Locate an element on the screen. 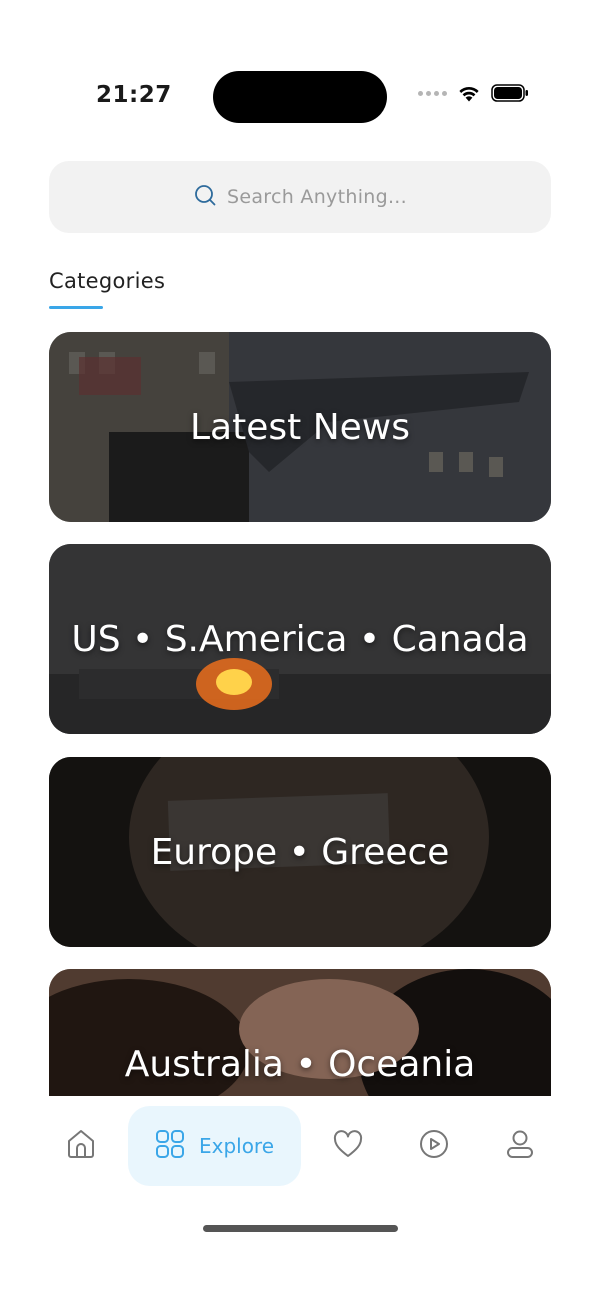 The image size is (600, 1300). nav-profile is located at coordinates (520, 1146).